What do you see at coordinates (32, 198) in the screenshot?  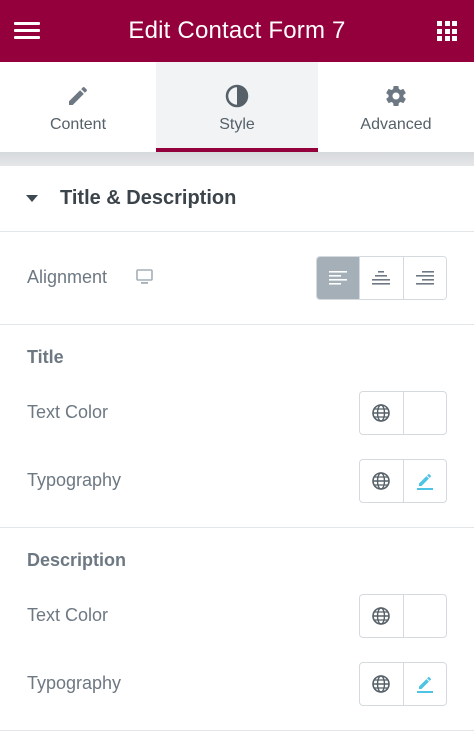 I see `caret-down-icon` at bounding box center [32, 198].